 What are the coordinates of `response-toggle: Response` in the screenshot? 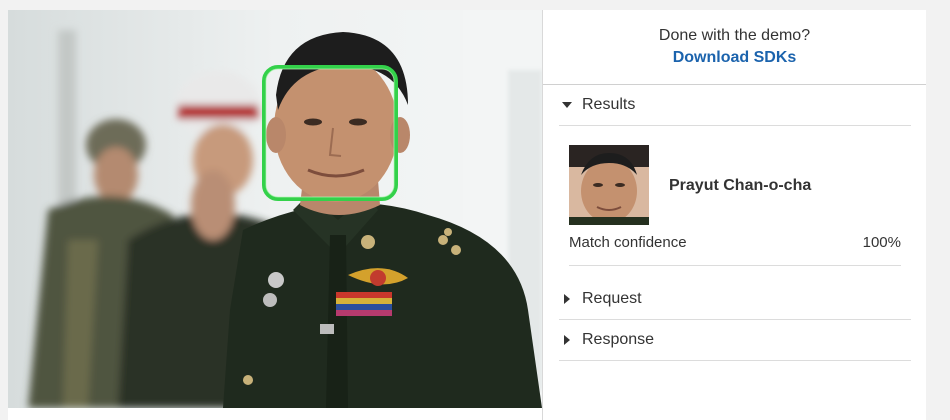 It's located at (735, 340).